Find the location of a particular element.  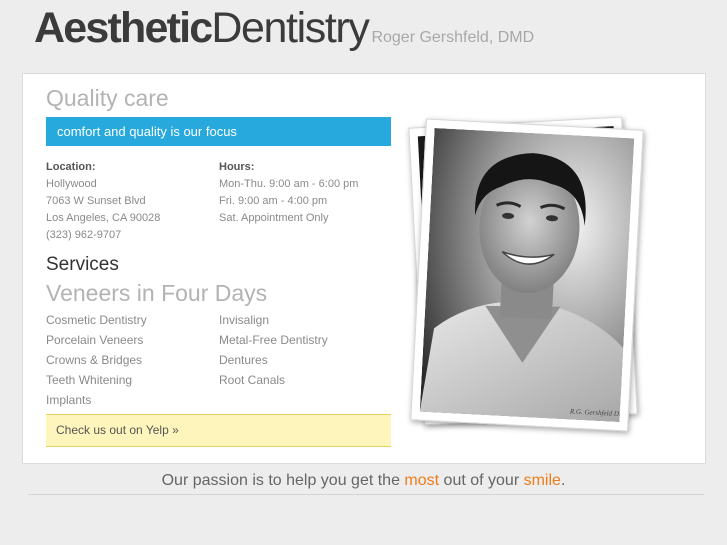

focus-tagline-bar: comfort and quality is our focus is located at coordinates (218, 131).